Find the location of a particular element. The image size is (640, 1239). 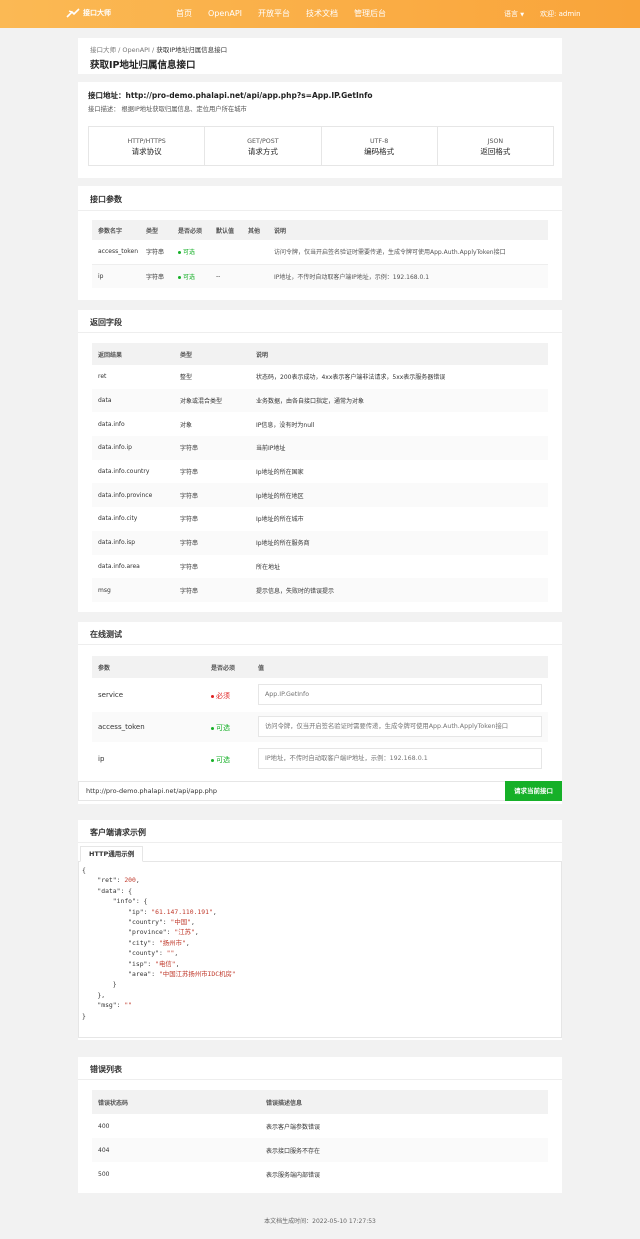

test-header-row: 参数 是否必须 值 is located at coordinates (320, 667).